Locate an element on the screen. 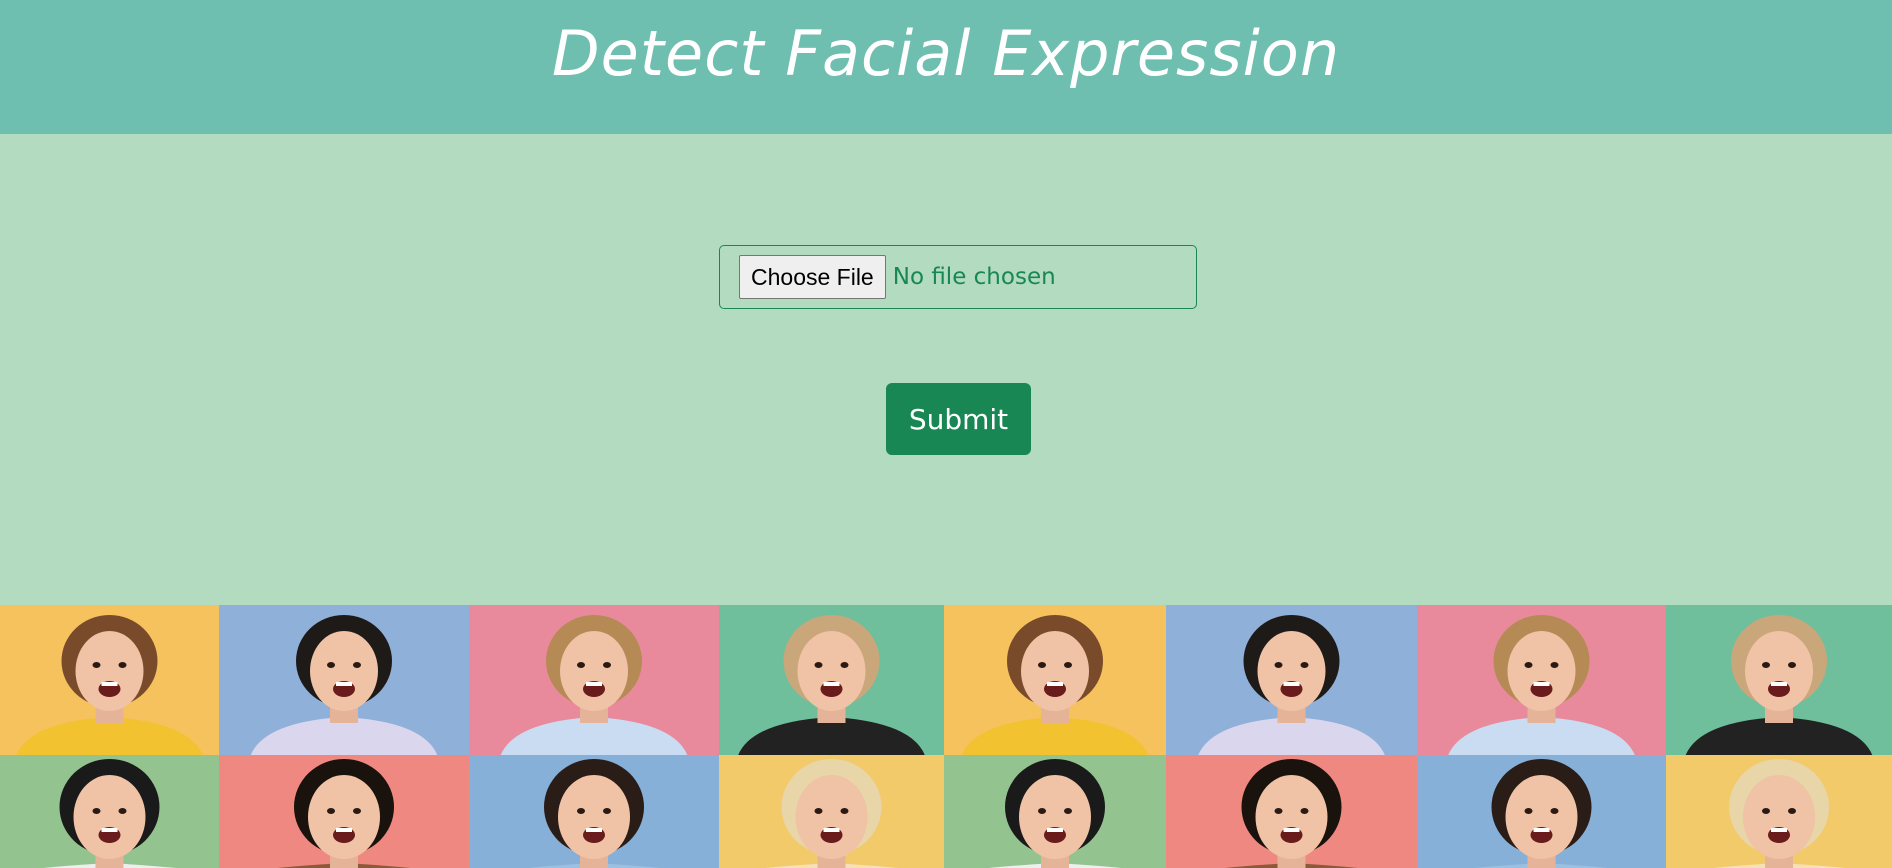  choose-file-button: Choose File is located at coordinates (812, 277).